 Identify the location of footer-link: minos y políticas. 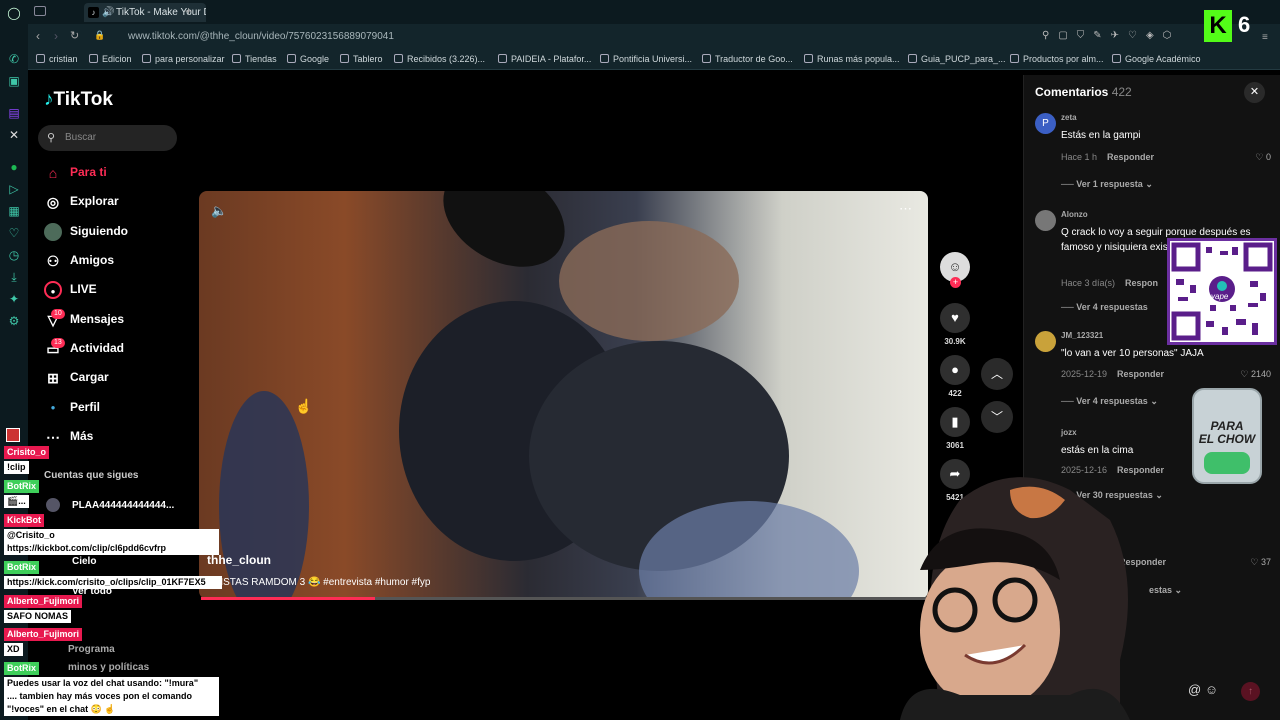
(108, 667).